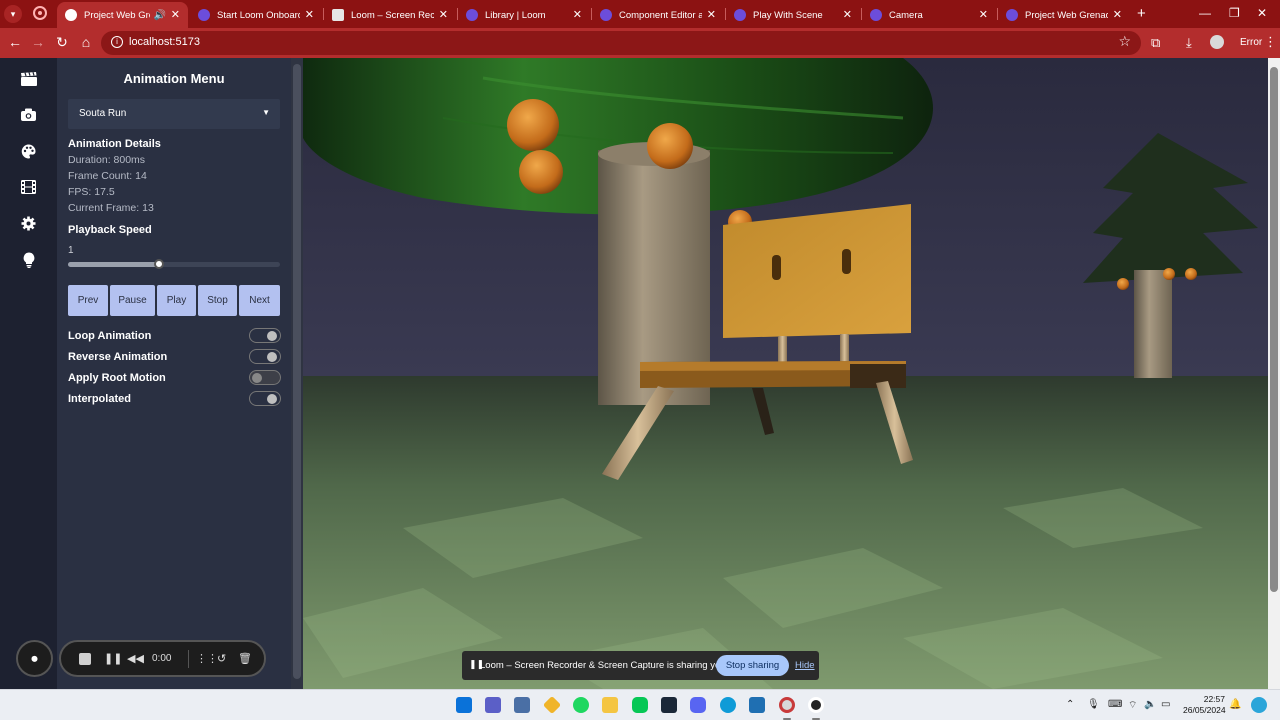 Image resolution: width=1280 pixels, height=720 pixels. I want to click on file-explorer-icon, so click(610, 705).